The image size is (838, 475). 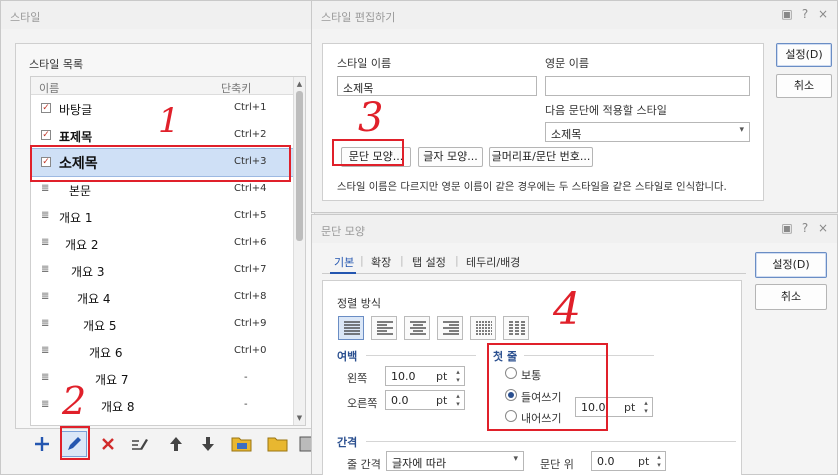 What do you see at coordinates (511, 395) in the screenshot?
I see `first-line-indent-radio` at bounding box center [511, 395].